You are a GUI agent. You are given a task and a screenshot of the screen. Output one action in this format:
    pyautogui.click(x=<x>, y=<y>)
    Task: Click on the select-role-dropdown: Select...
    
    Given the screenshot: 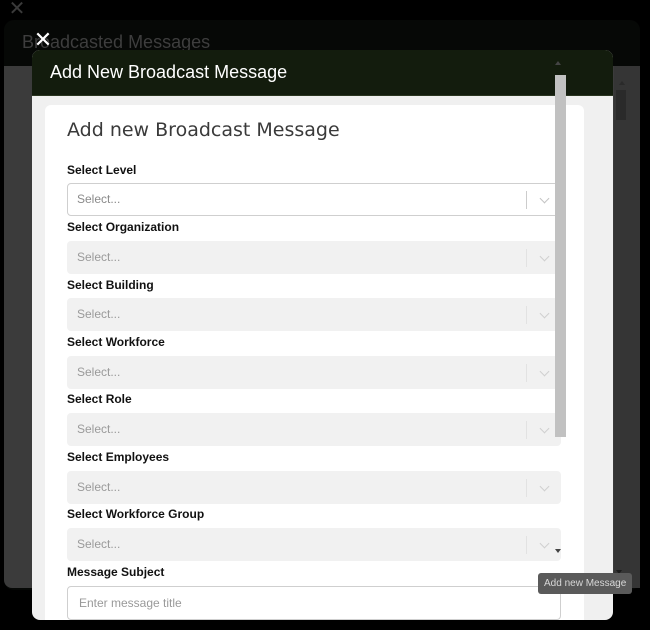 What is the action you would take?
    pyautogui.click(x=314, y=429)
    